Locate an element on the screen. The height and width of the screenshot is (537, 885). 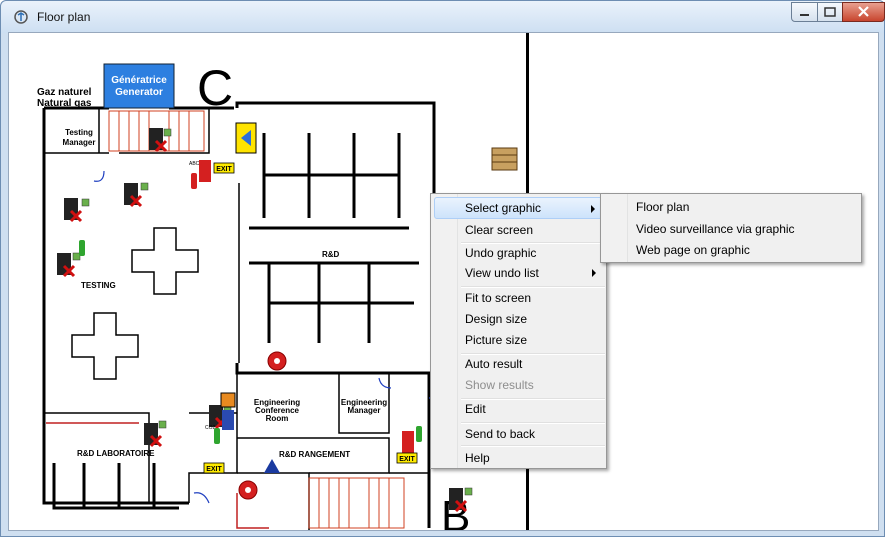
menu-item-label: Clear screen is located at coordinates (499, 230).